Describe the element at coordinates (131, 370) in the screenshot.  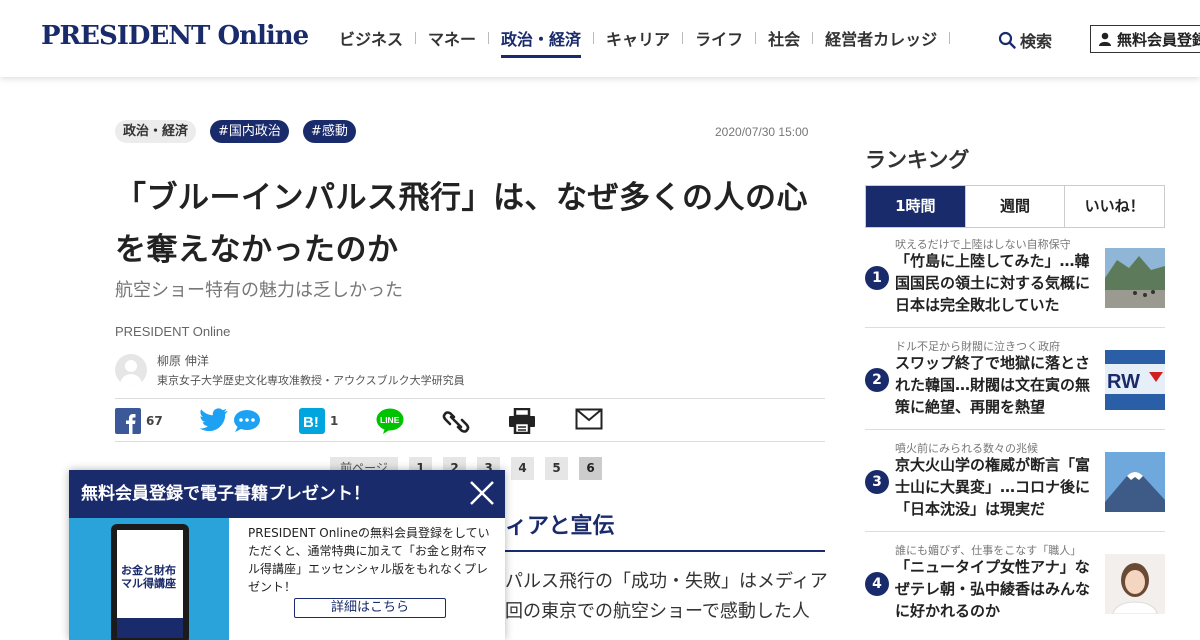
I see `avatar` at that location.